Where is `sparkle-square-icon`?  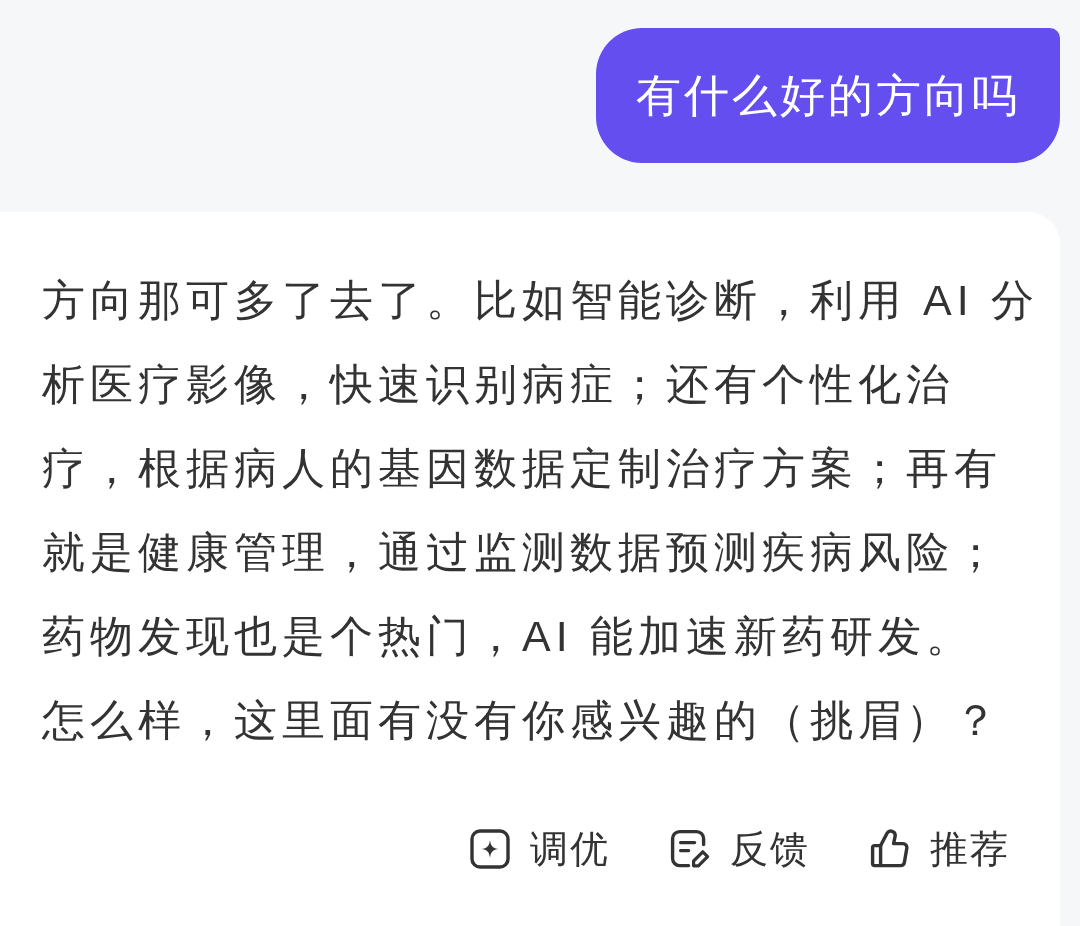
sparkle-square-icon is located at coordinates (490, 849).